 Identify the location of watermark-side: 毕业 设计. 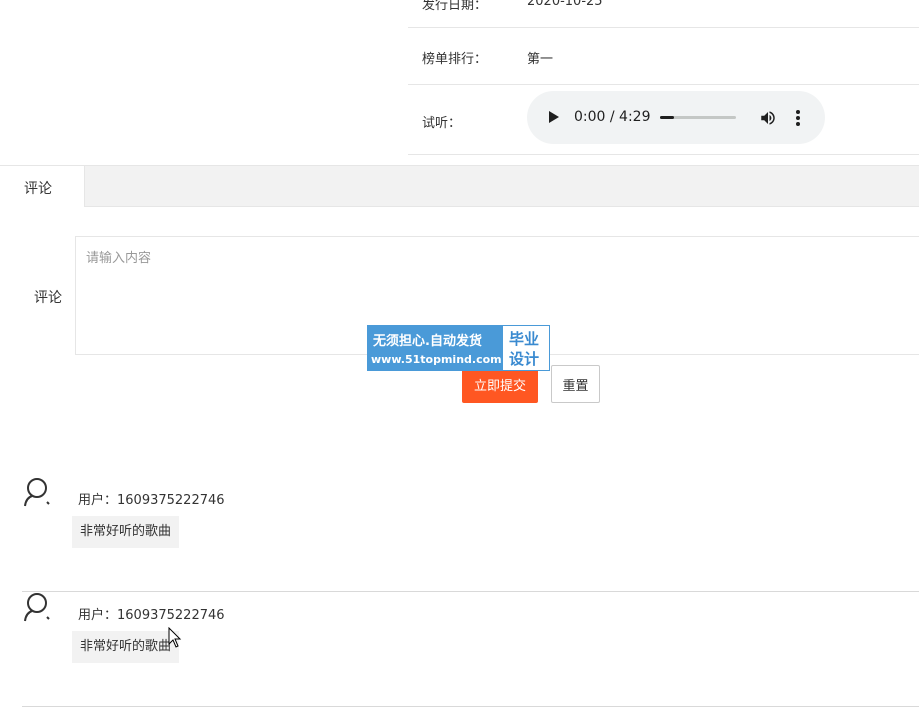
(526, 348).